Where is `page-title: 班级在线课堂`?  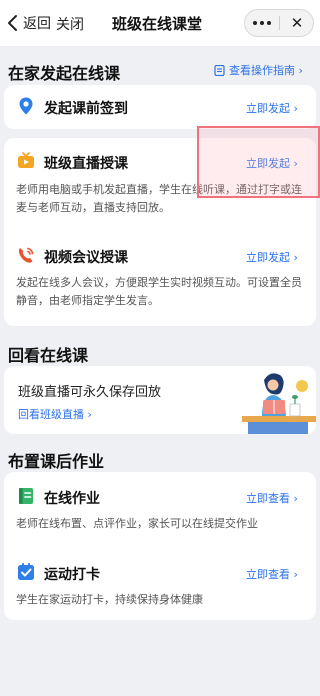 page-title: 班级在线课堂 is located at coordinates (157, 24).